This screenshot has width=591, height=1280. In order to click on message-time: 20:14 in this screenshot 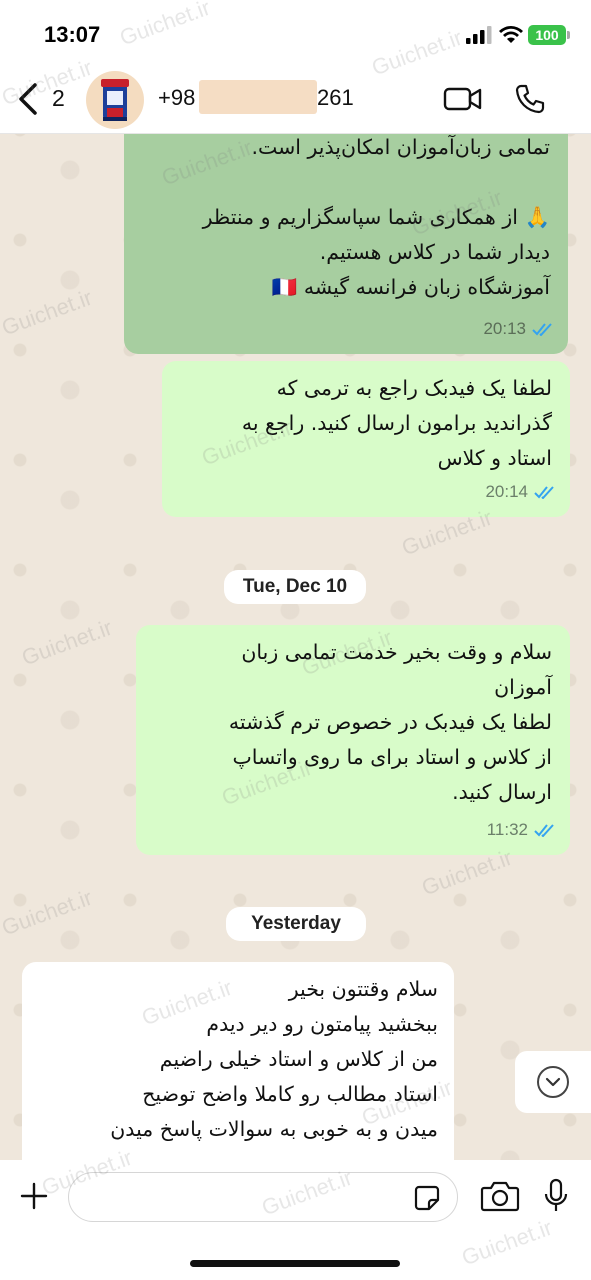, I will do `click(506, 491)`.